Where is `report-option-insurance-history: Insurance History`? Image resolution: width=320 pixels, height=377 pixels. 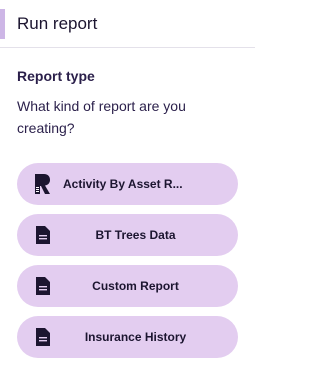 report-option-insurance-history: Insurance History is located at coordinates (127, 337).